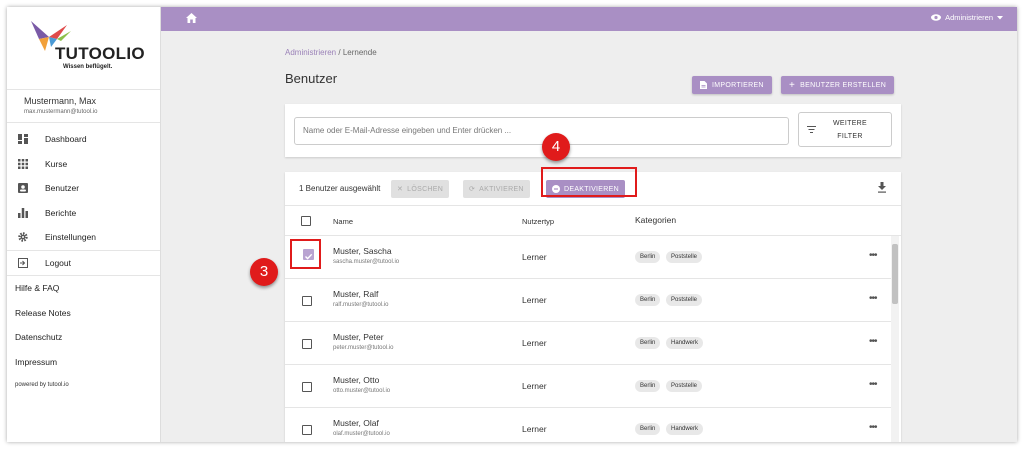  What do you see at coordinates (83, 263) in the screenshot?
I see `logout-button: Logout` at bounding box center [83, 263].